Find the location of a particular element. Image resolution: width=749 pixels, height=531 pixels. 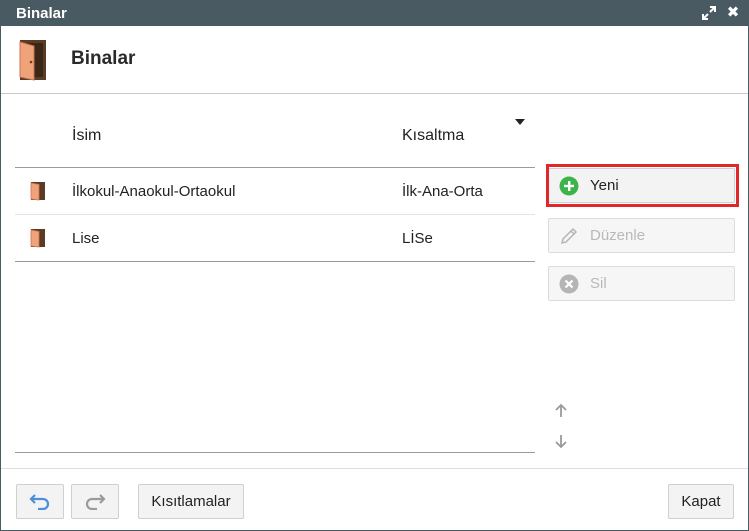

edit-button-label: Düzenle is located at coordinates (618, 235).